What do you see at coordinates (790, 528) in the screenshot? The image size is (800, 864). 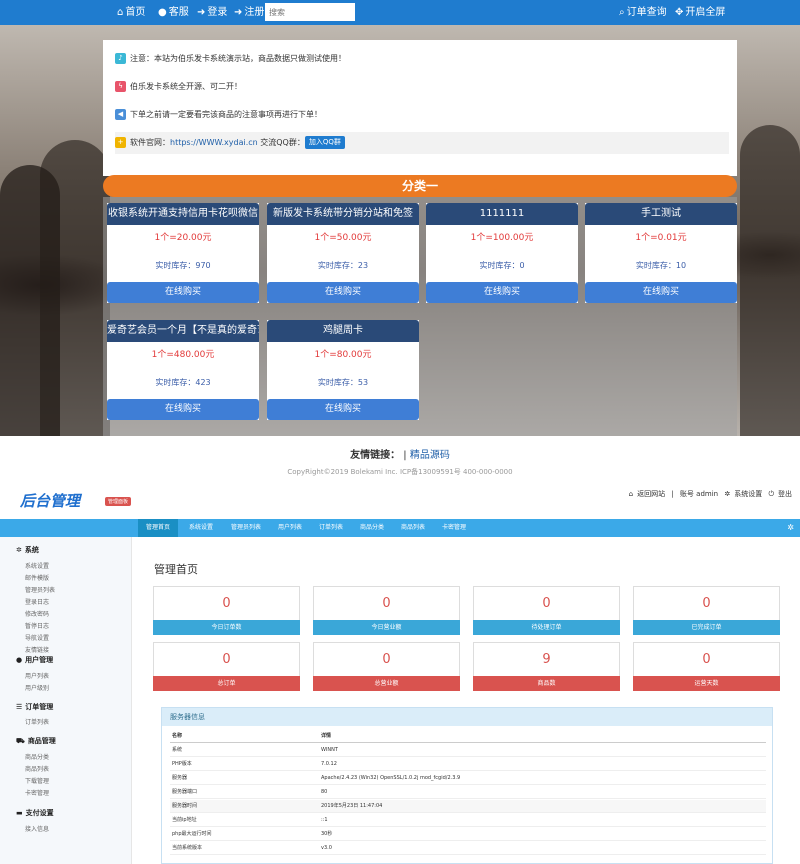 I see `gear-icon: ✲` at bounding box center [790, 528].